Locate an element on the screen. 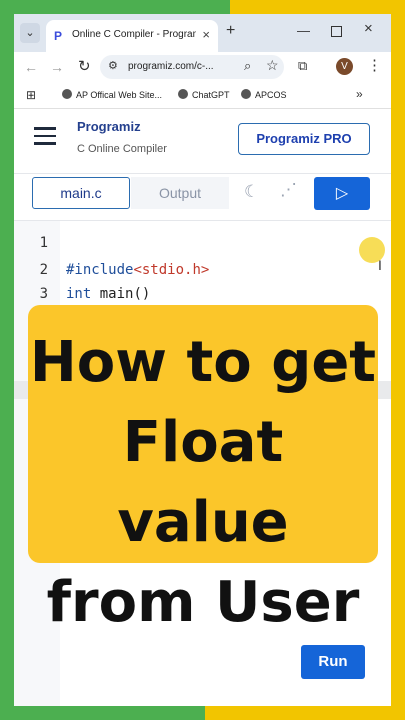 The width and height of the screenshot is (405, 720). code-token: <stdio.h> is located at coordinates (171, 270).